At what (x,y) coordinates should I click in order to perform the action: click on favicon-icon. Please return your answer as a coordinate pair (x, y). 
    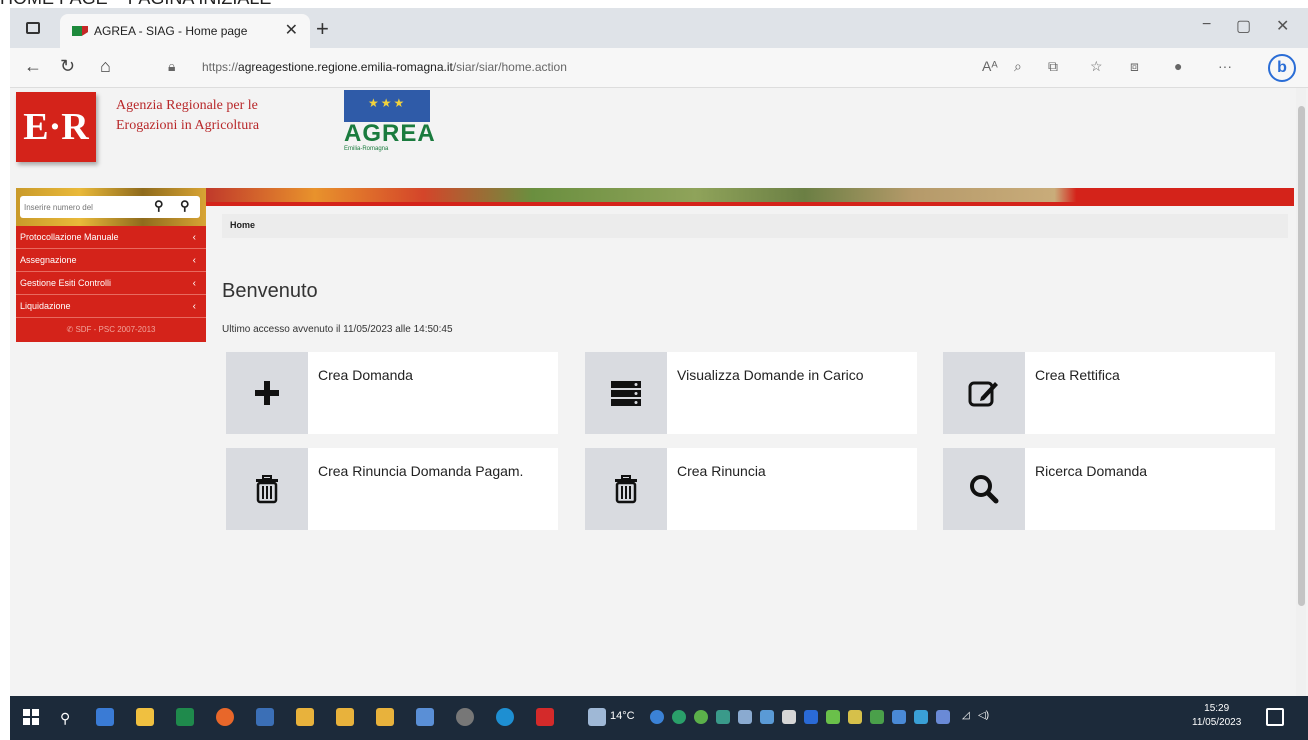
    Looking at the image, I should click on (80, 31).